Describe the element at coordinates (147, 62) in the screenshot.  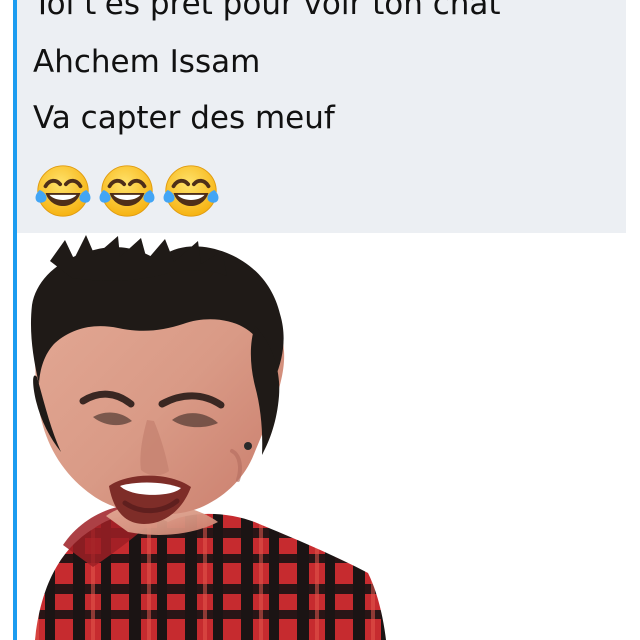
I see `message-line-2: Ahchem Issam` at that location.